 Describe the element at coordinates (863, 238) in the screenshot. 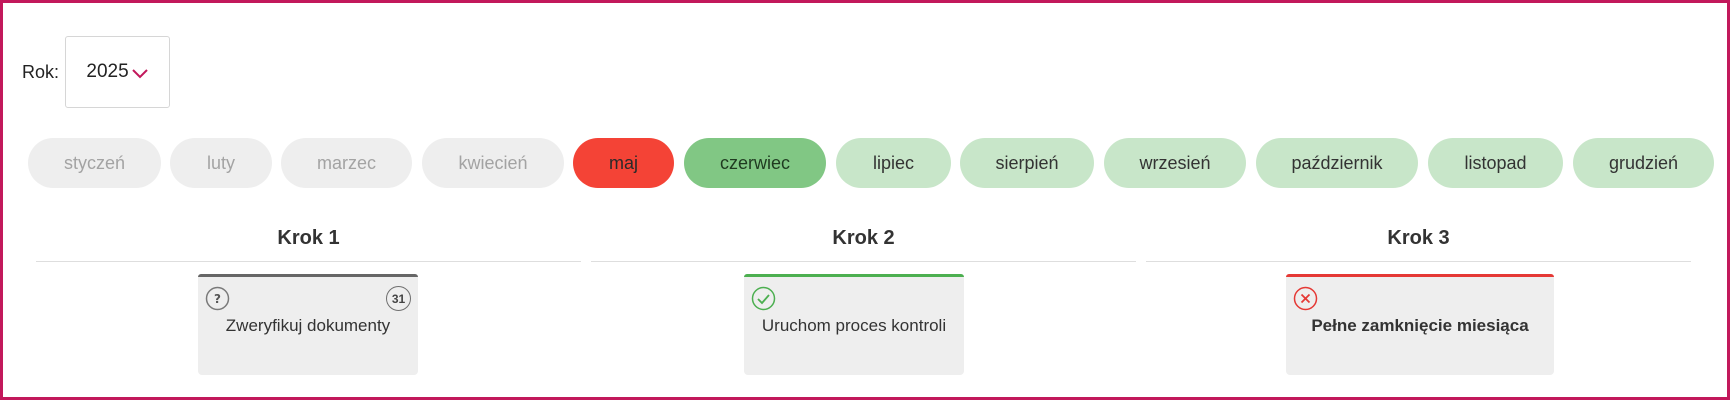

I see `step-title: Krok 2` at that location.